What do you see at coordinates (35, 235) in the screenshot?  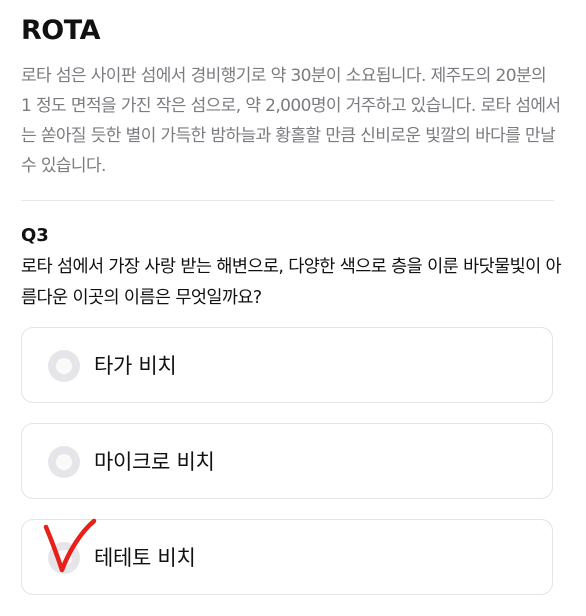 I see `question-number: Q3` at bounding box center [35, 235].